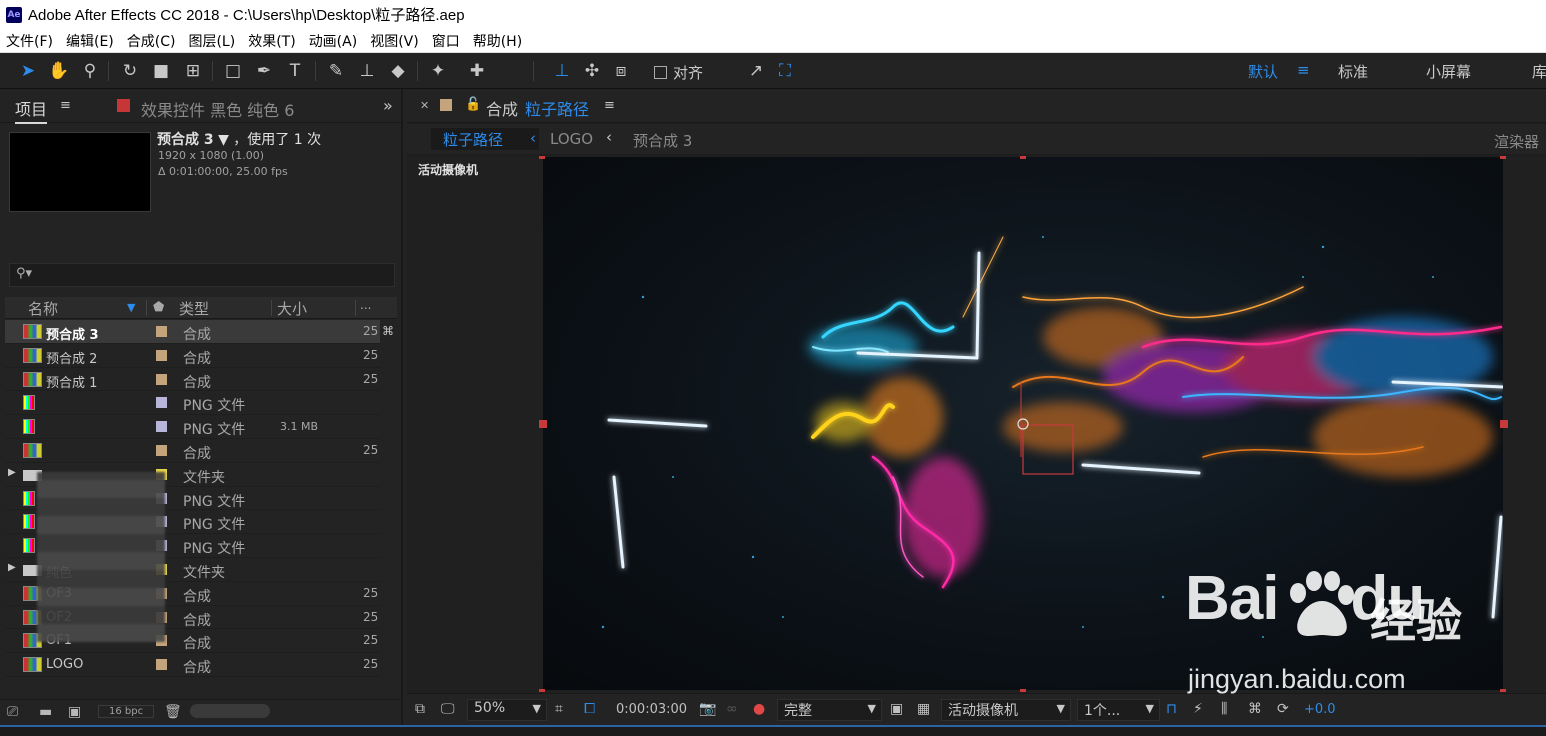 This screenshot has width=1546, height=736. What do you see at coordinates (543, 424) in the screenshot?
I see `canvas-handle-left` at bounding box center [543, 424].